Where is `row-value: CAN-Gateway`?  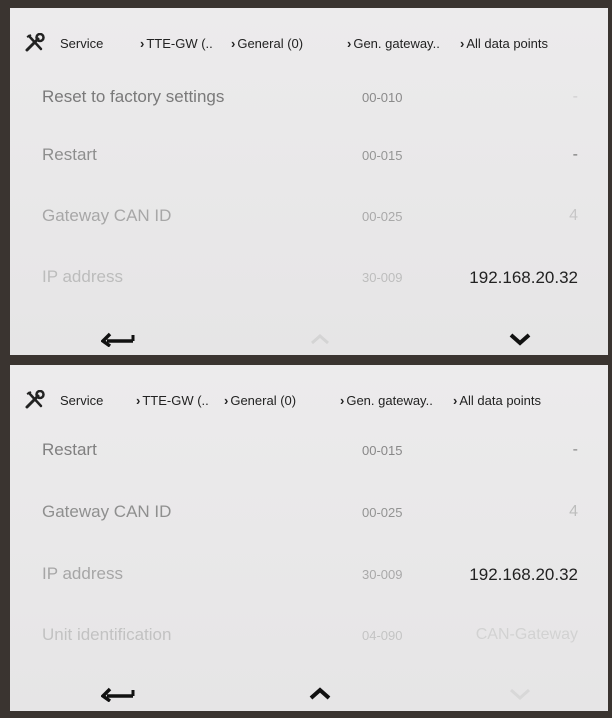
row-value: CAN-Gateway is located at coordinates (526, 634).